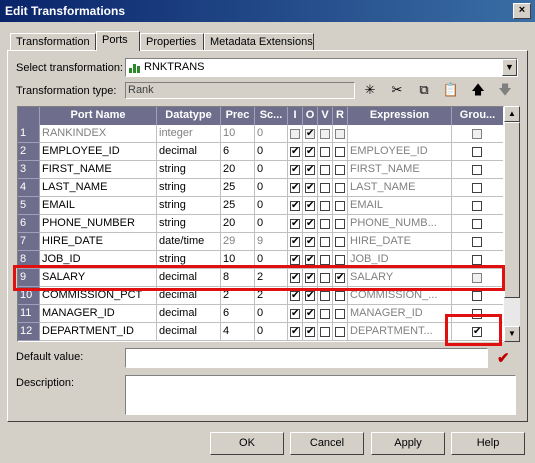 The width and height of the screenshot is (535, 463). I want to click on table-row: 1 RANKINDEX integer 10 0 ✔, so click(260, 134).